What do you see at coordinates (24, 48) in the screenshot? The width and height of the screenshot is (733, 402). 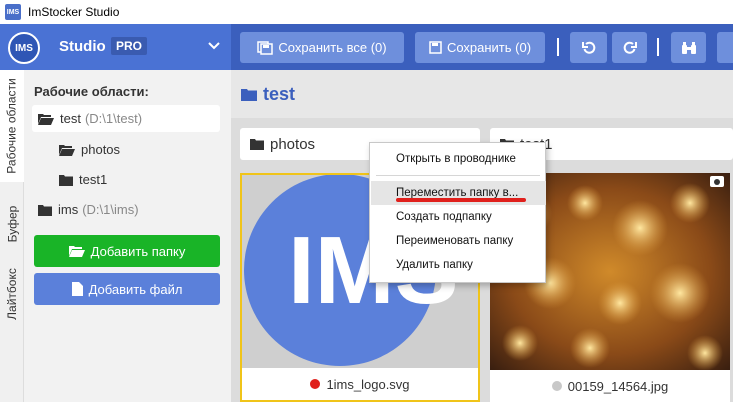 I see `logo: IMS` at bounding box center [24, 48].